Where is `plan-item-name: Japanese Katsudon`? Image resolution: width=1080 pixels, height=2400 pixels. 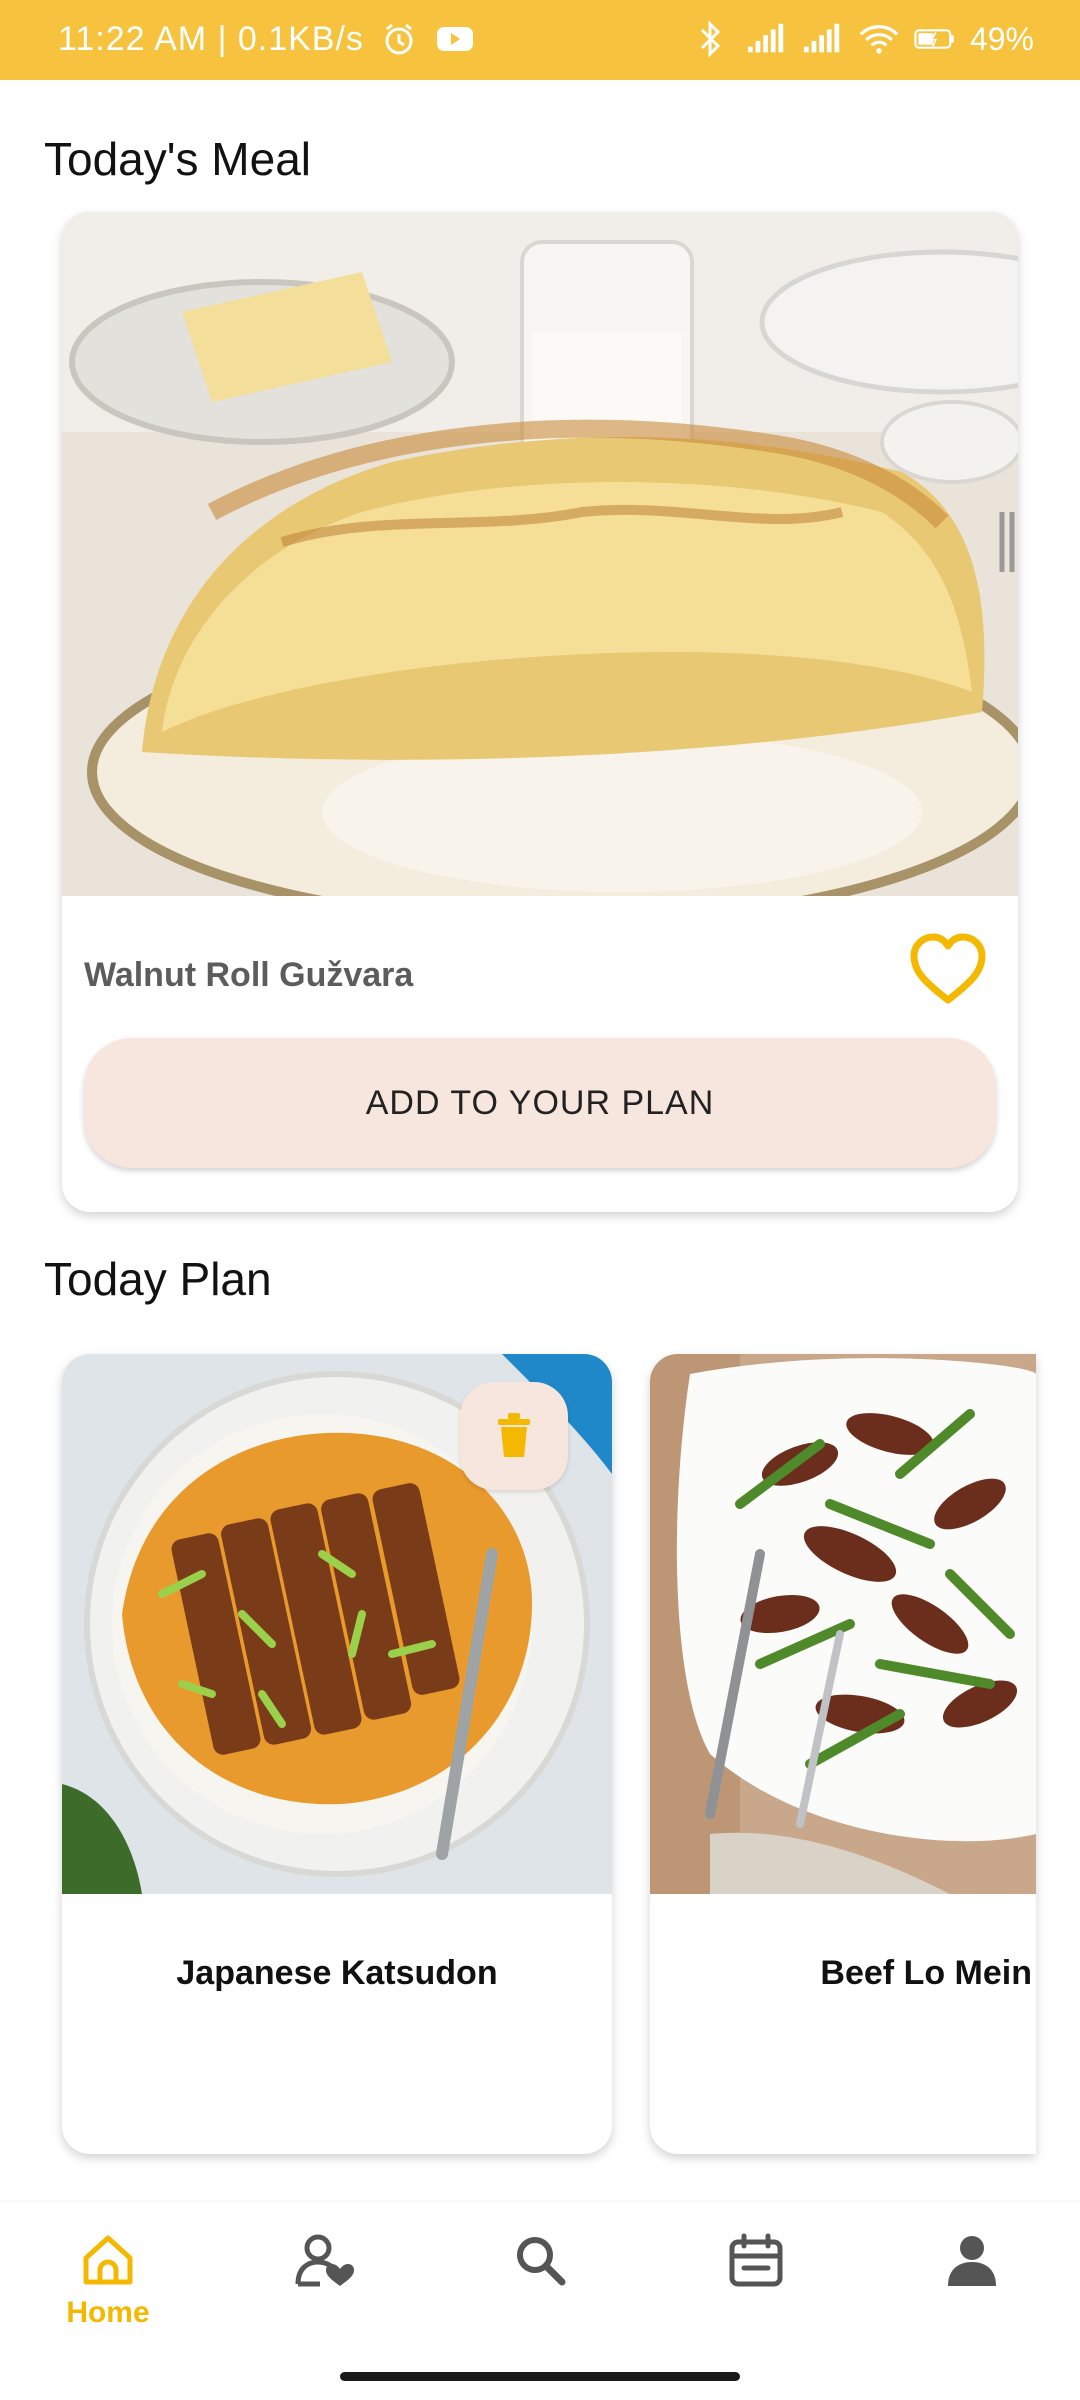 plan-item-name: Japanese Katsudon is located at coordinates (337, 1973).